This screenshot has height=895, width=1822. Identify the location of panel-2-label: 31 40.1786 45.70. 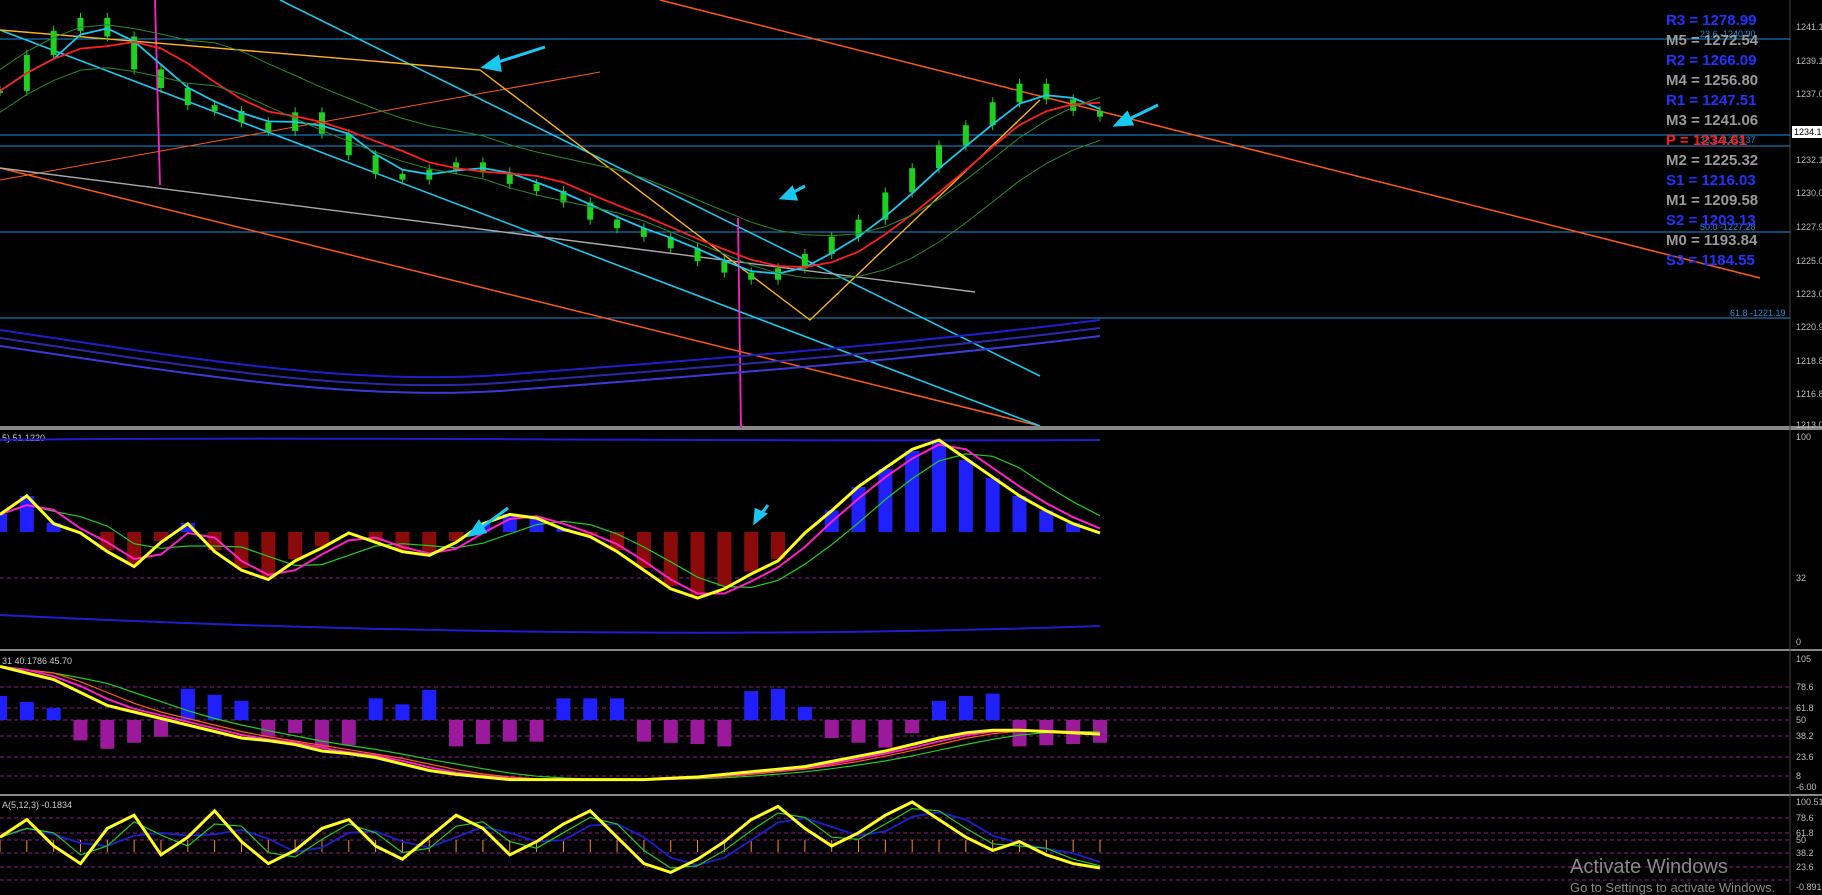
(37, 661).